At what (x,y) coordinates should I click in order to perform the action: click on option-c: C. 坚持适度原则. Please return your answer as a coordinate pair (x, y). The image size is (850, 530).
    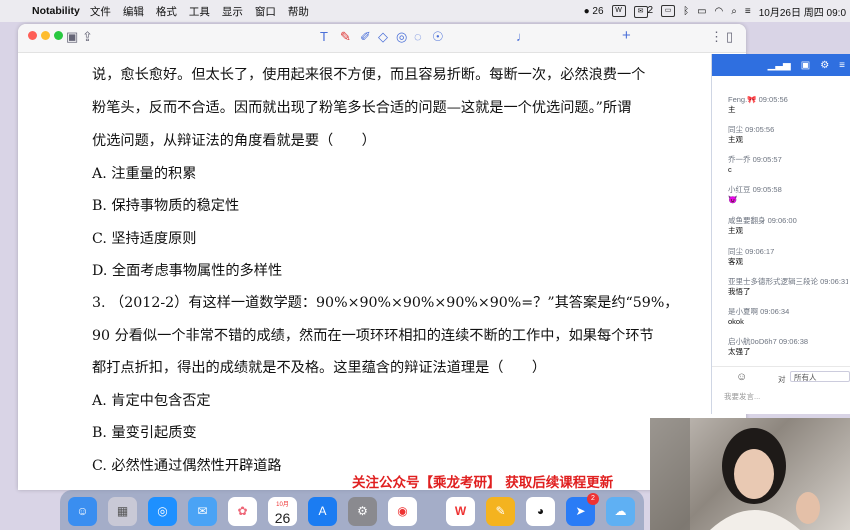
    Looking at the image, I should click on (144, 239).